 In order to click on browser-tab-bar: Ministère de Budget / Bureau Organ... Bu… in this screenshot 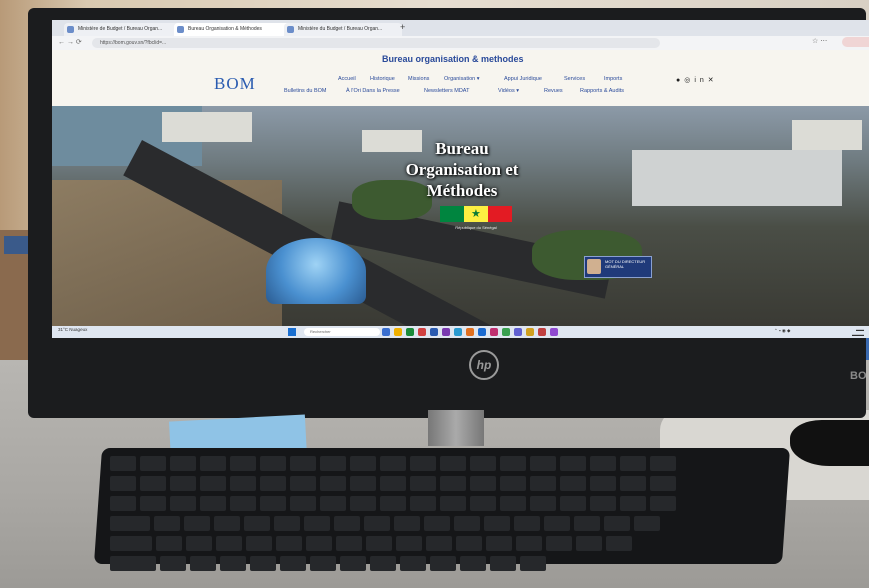, I will do `click(460, 28)`.